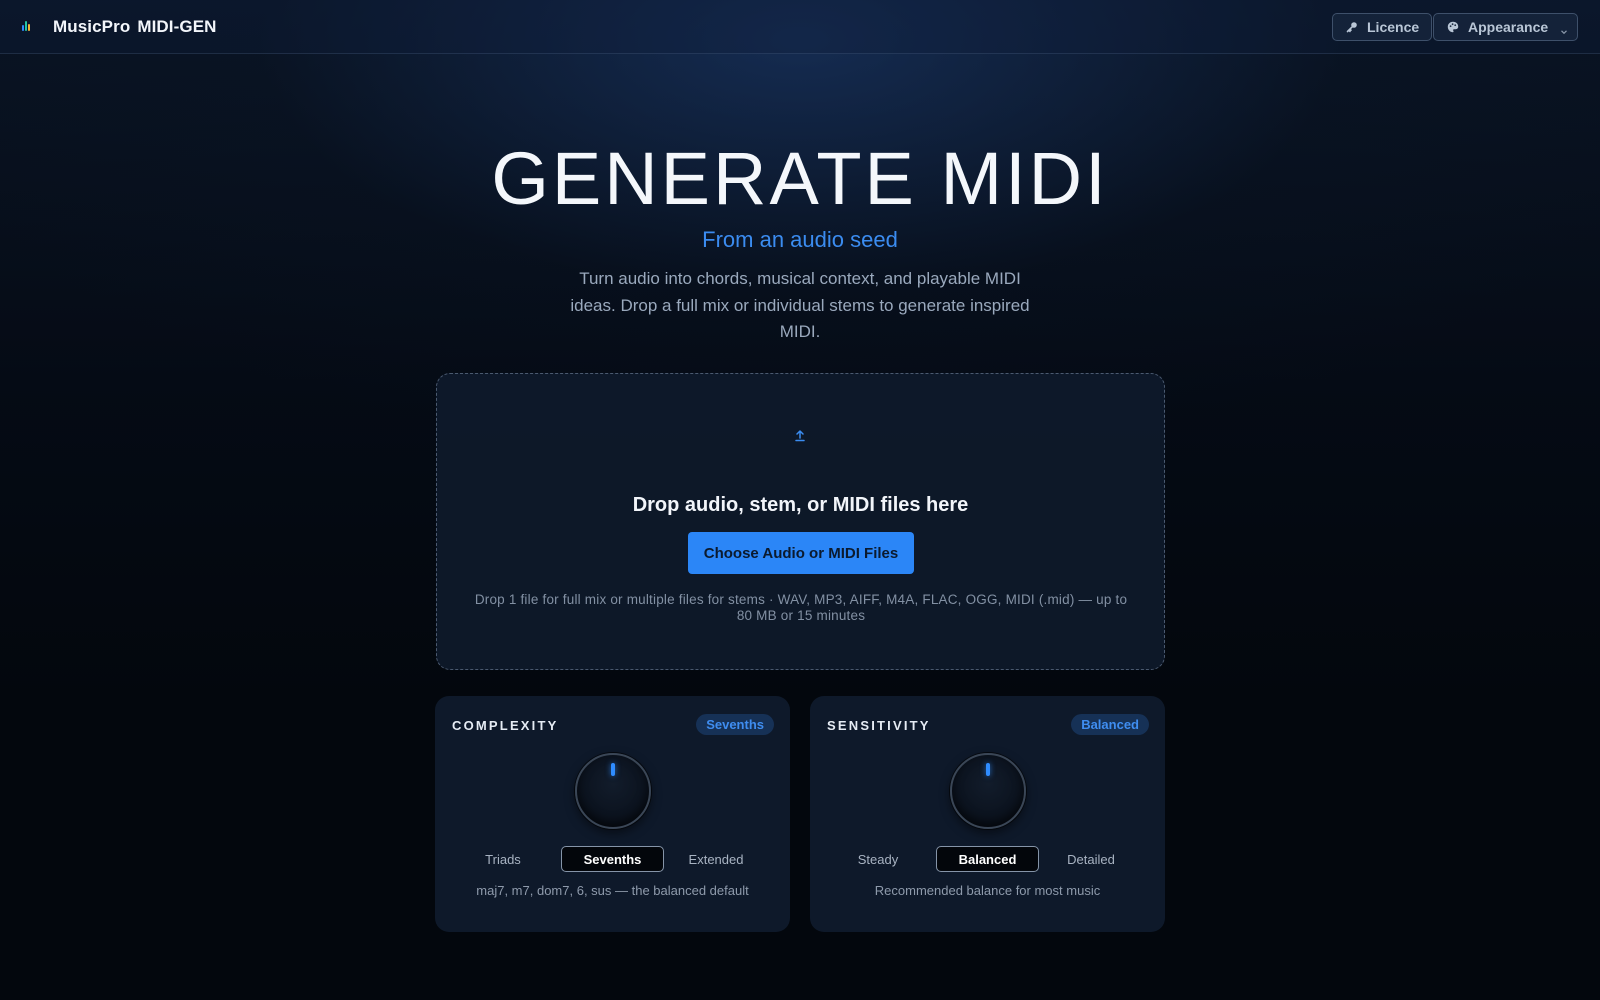  I want to click on page-title: GENERATE MIDI, so click(800, 178).